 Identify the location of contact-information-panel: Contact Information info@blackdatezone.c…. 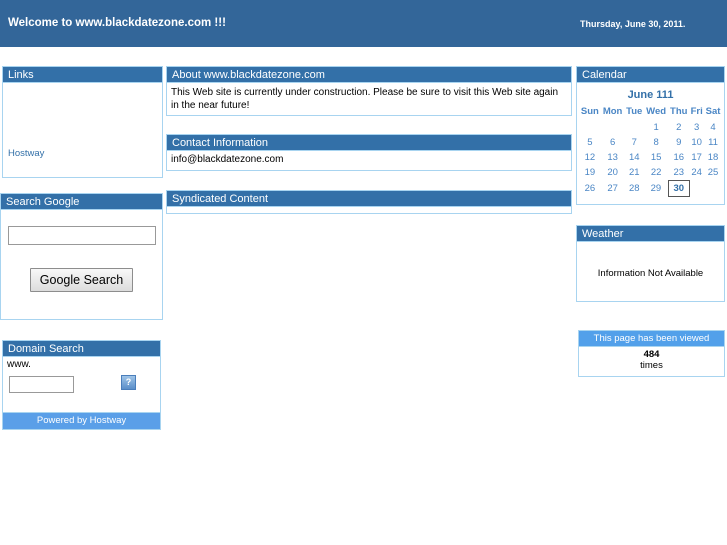
(369, 152).